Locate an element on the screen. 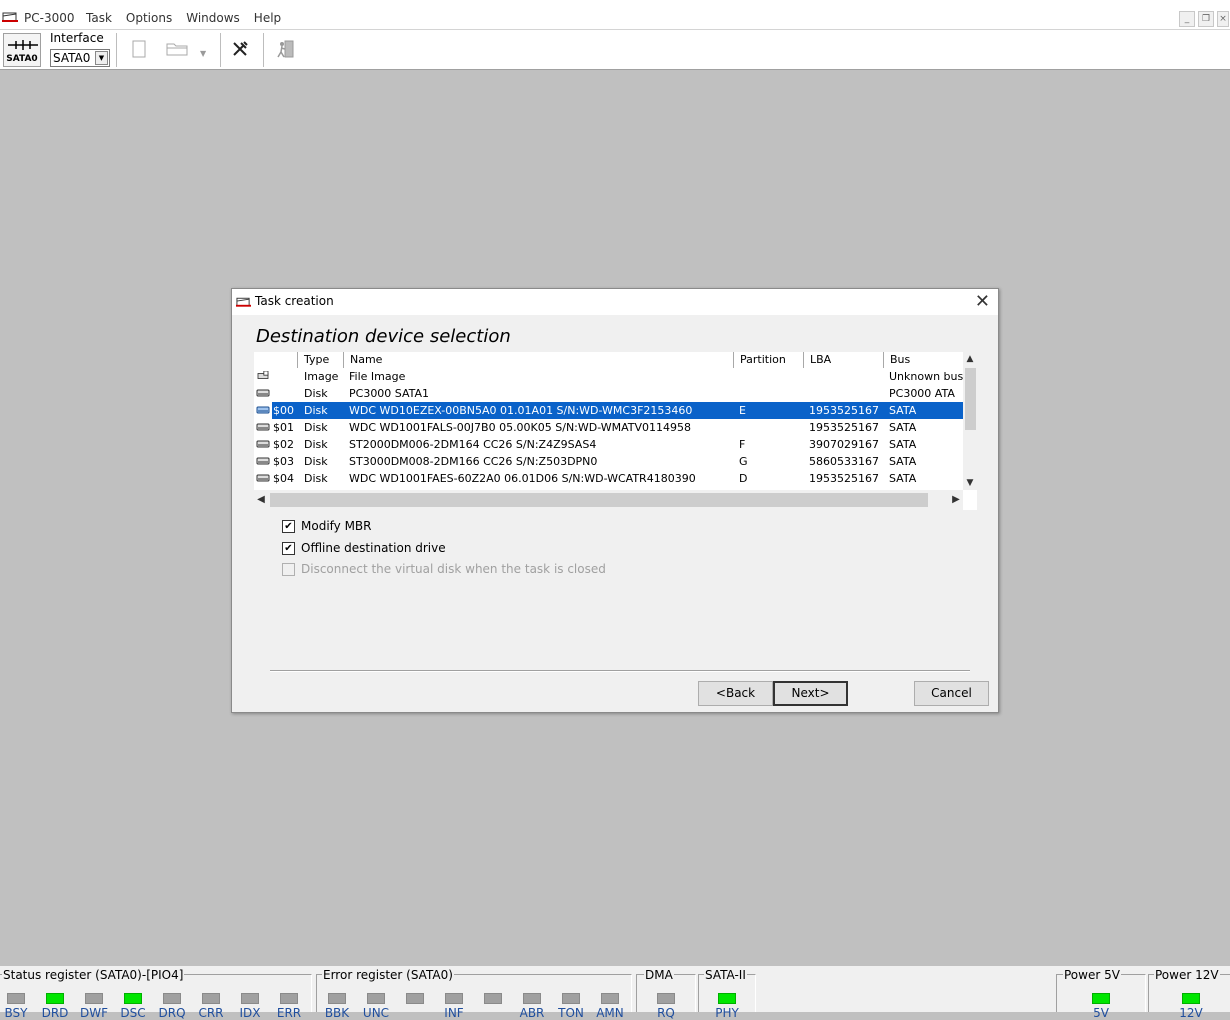 Image resolution: width=1230 pixels, height=1020 pixels. open-folder-icon is located at coordinates (177, 50).